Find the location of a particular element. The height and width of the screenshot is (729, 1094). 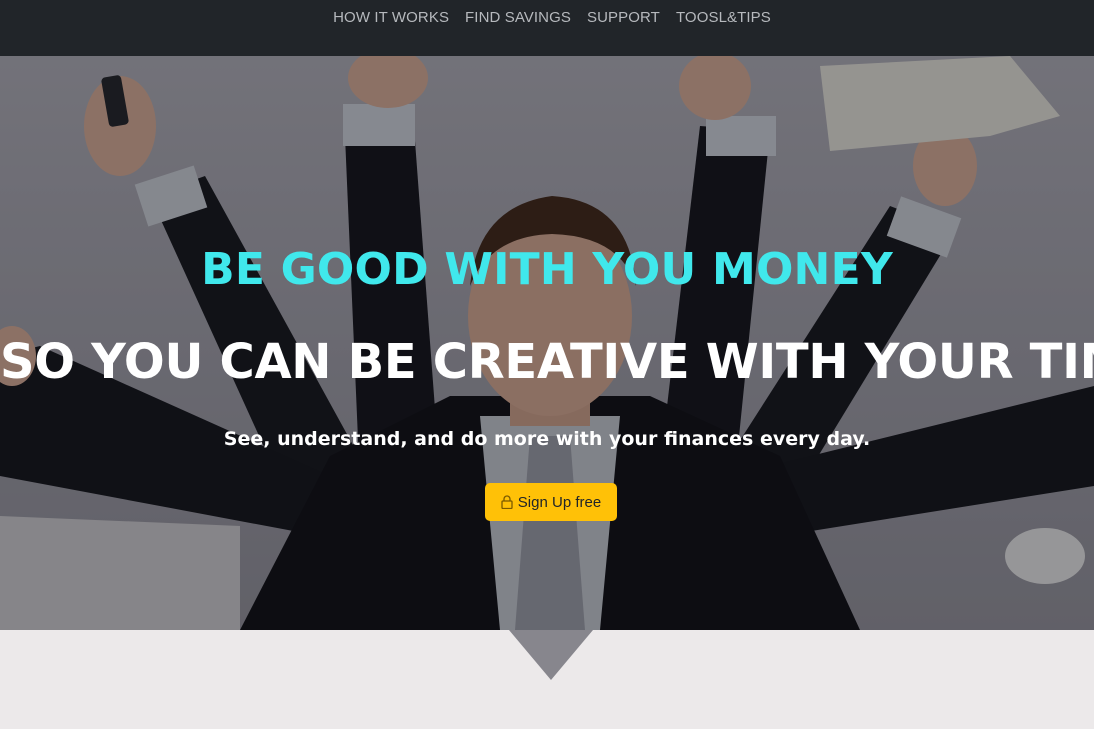

section-pointer-arrow is located at coordinates (551, 655).